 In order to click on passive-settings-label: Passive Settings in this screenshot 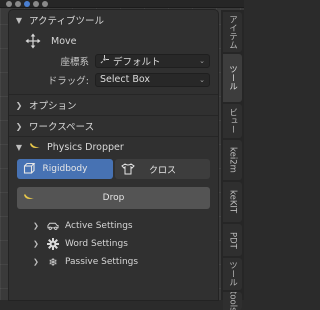, I will do `click(102, 262)`.